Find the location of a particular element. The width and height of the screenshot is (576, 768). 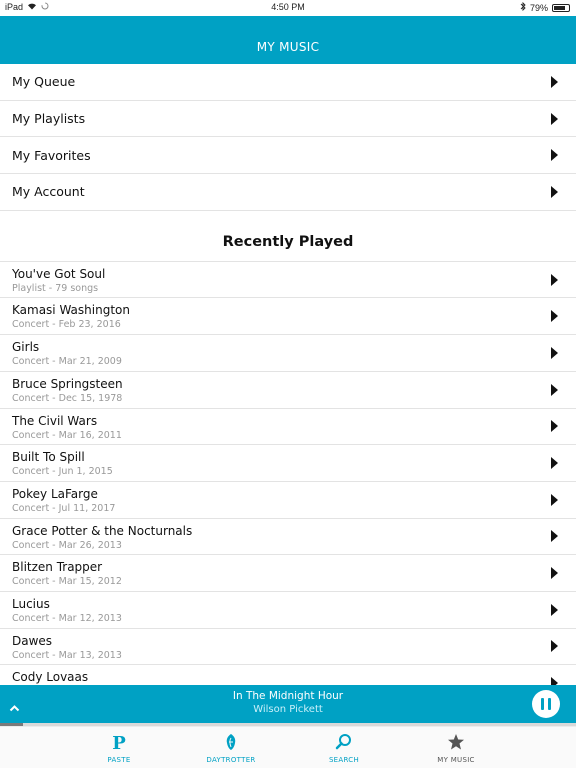

menu-item-my-playlists: My Playlists is located at coordinates (288, 119).